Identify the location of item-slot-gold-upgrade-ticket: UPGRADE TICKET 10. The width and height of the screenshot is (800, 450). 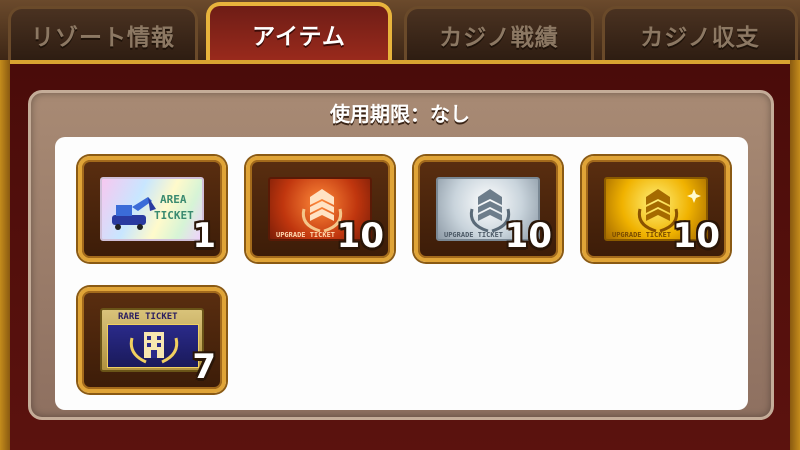
(656, 209).